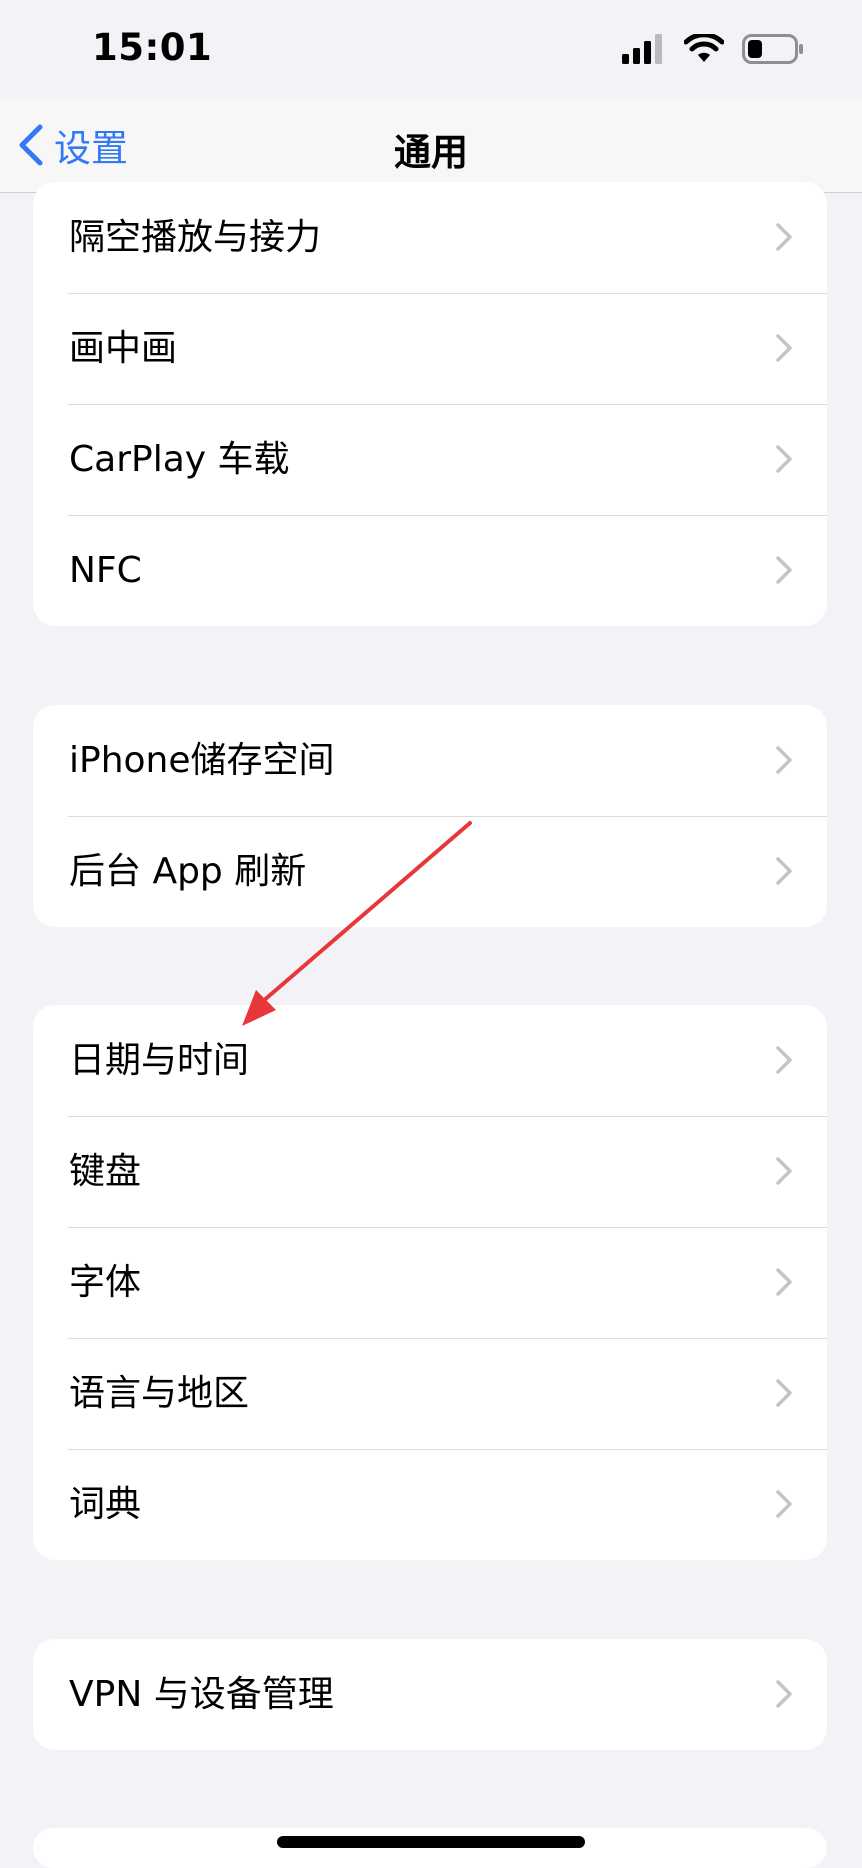 This screenshot has width=862, height=1868. What do you see at coordinates (159, 1393) in the screenshot?
I see `row-label: 语言与地区` at bounding box center [159, 1393].